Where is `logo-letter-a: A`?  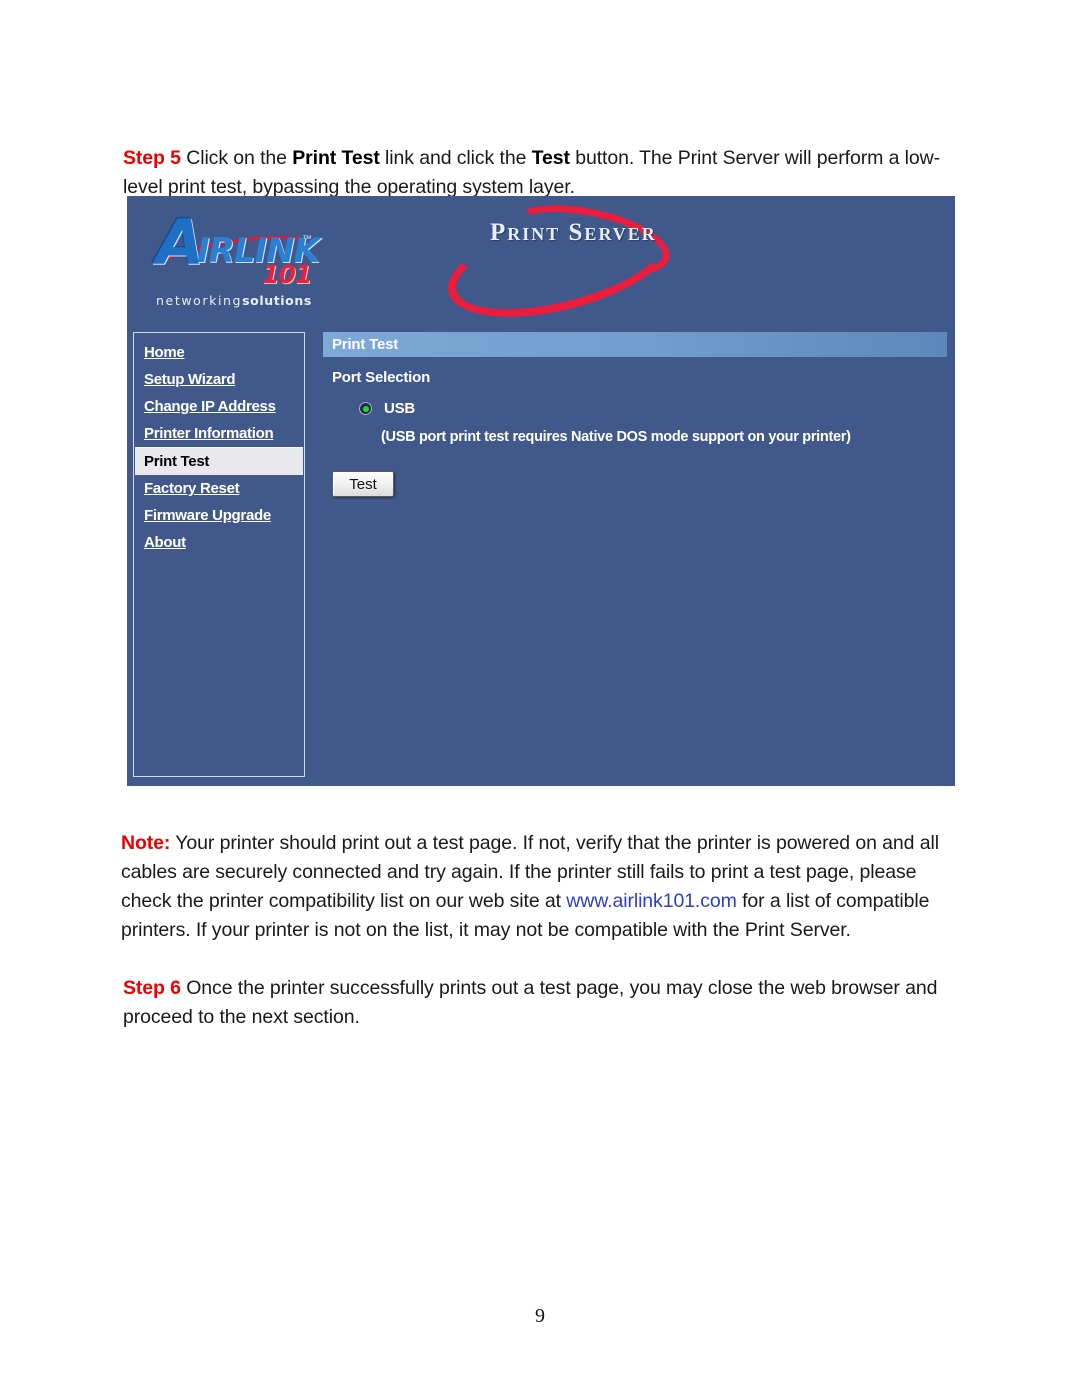 logo-letter-a: A is located at coordinates (180, 242).